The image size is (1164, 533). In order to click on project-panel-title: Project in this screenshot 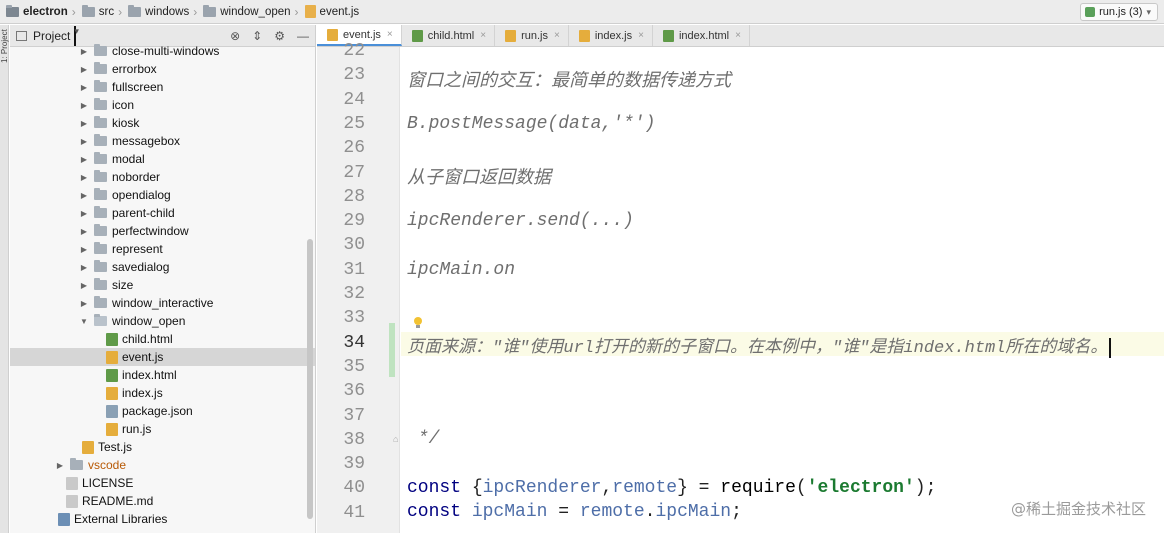, I will do `click(51, 36)`.